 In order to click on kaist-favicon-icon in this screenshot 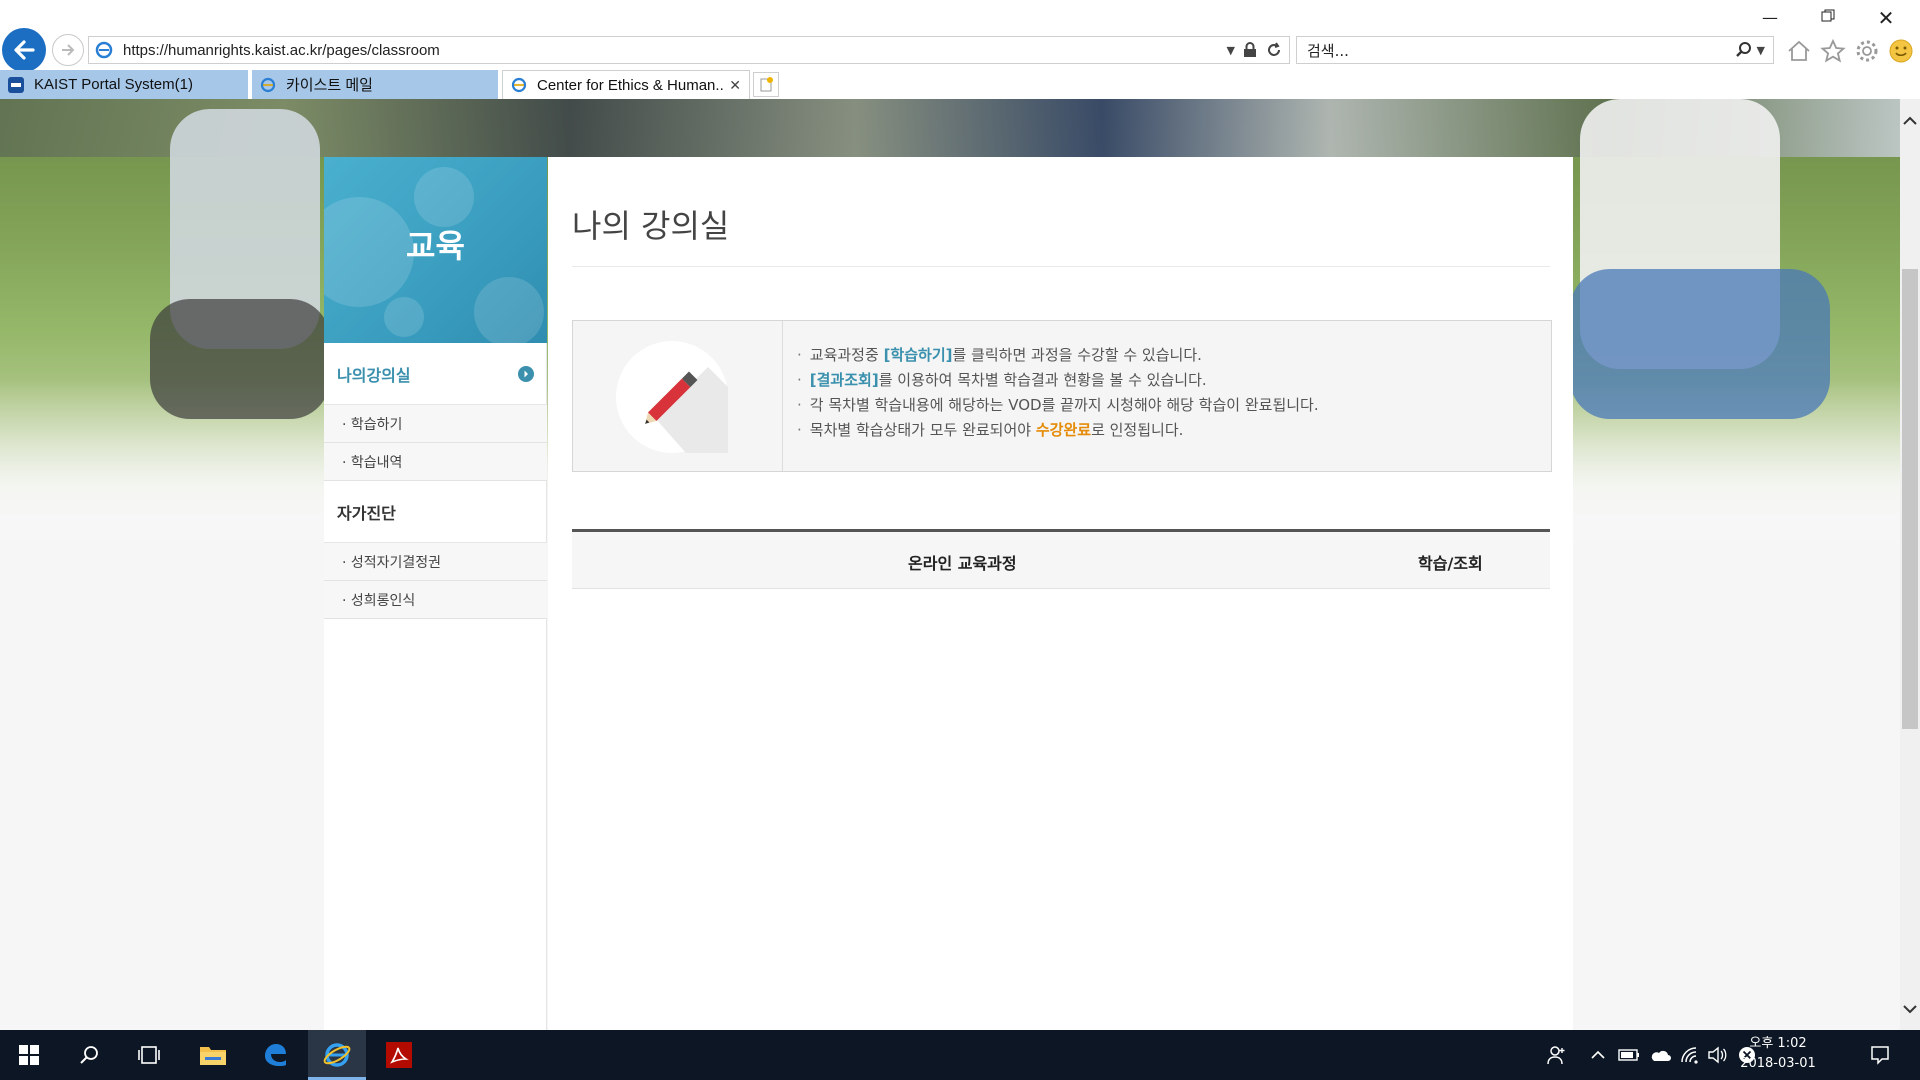, I will do `click(16, 84)`.